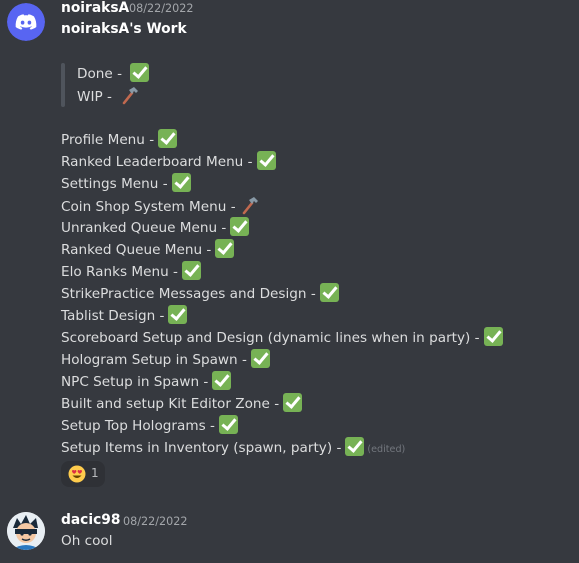  I want to click on avatar-dacic98, so click(26, 531).